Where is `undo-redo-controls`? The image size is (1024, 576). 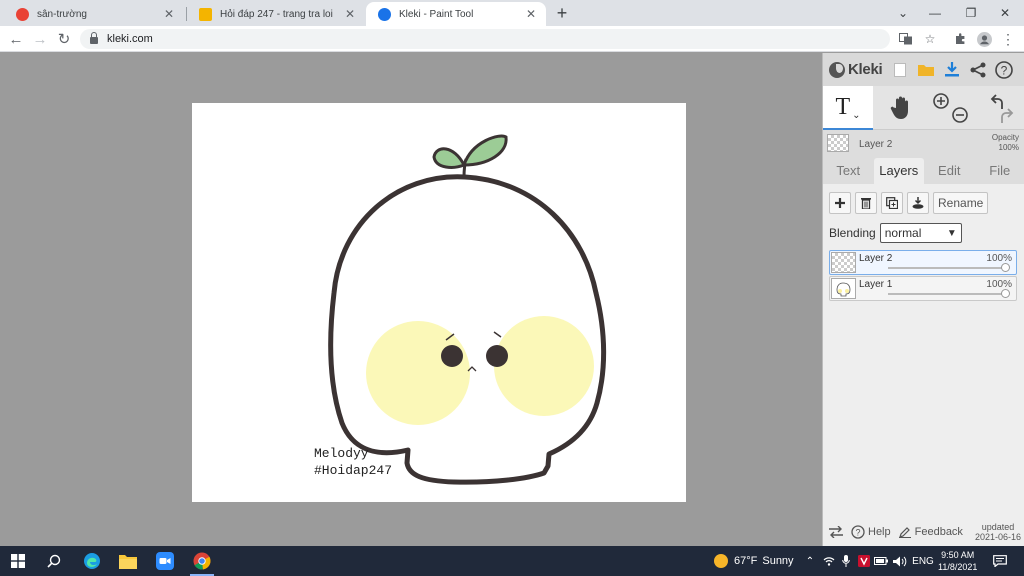 undo-redo-controls is located at coordinates (1000, 108).